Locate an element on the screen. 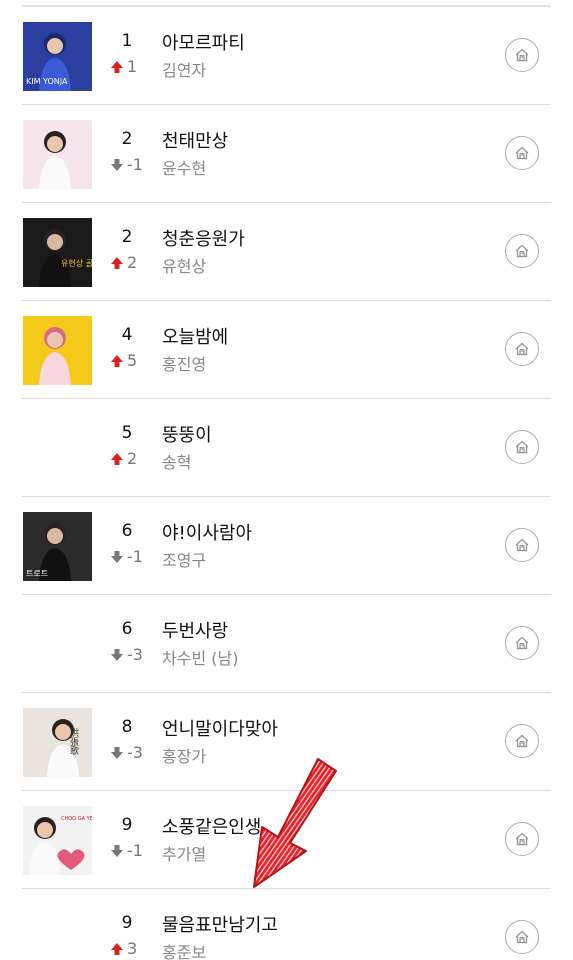  artist-name: 송혁 is located at coordinates (176, 461).